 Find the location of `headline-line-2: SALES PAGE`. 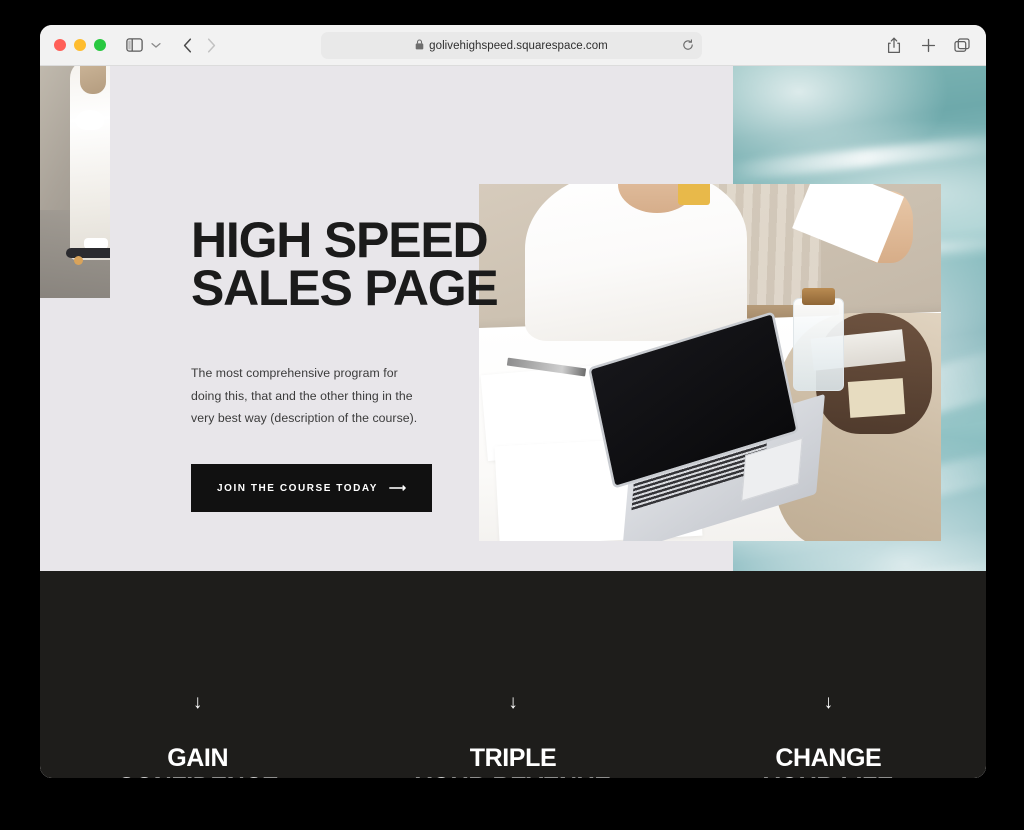

headline-line-2: SALES PAGE is located at coordinates (345, 288).